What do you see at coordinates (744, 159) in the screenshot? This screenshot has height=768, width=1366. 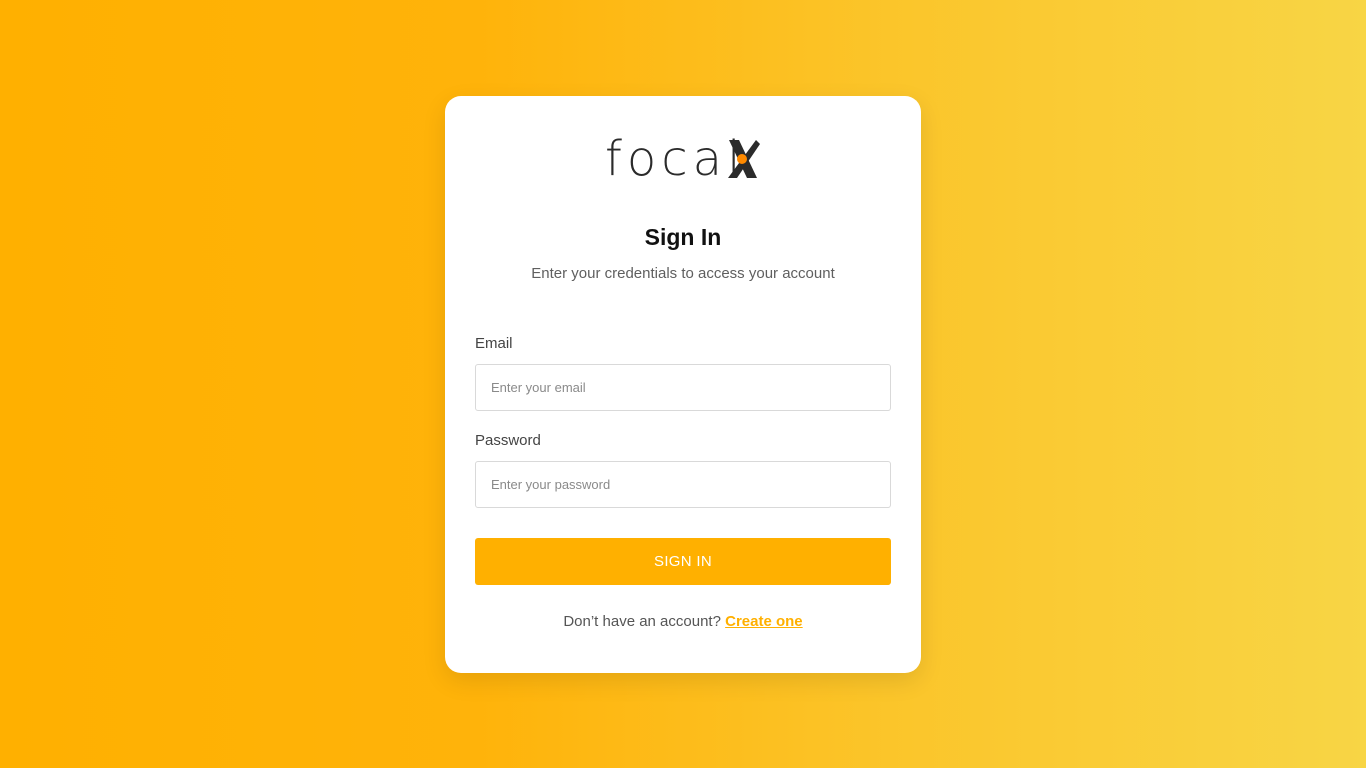 I see `logo-x-icon` at bounding box center [744, 159].